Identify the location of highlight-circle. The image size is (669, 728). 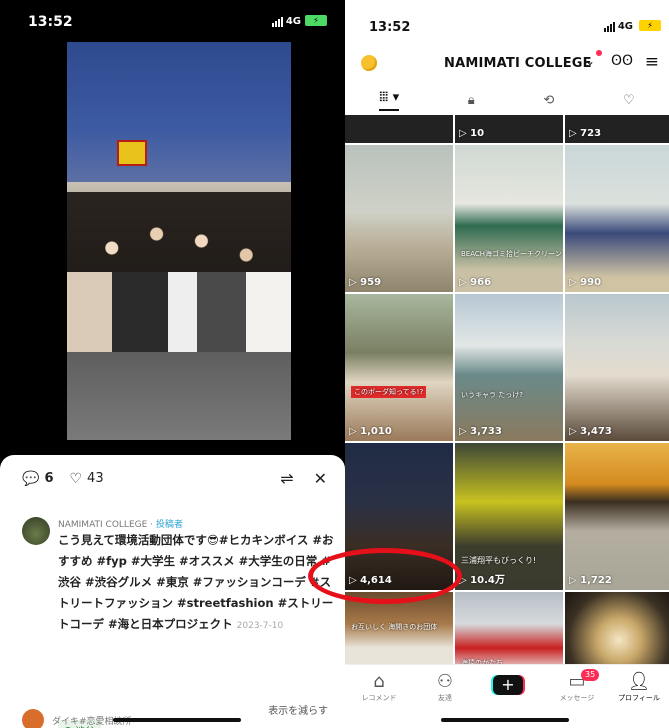
(385, 576).